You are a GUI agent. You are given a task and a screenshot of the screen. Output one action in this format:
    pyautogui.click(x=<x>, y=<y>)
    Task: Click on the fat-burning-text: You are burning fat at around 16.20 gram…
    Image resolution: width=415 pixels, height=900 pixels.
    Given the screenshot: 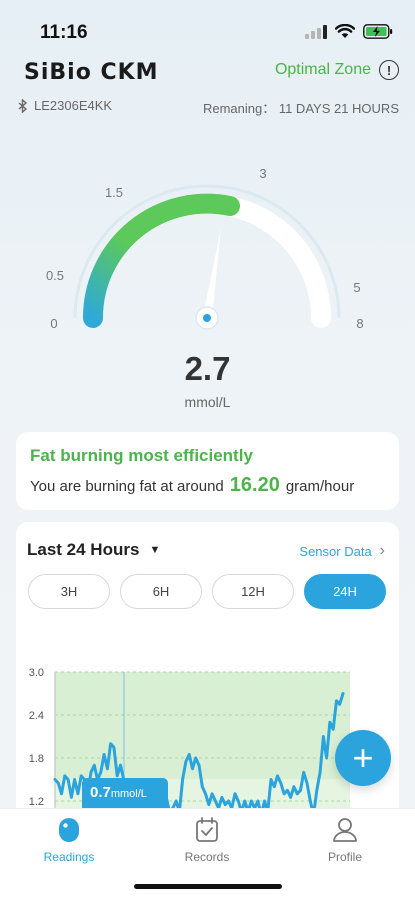 What is the action you would take?
    pyautogui.click(x=192, y=485)
    